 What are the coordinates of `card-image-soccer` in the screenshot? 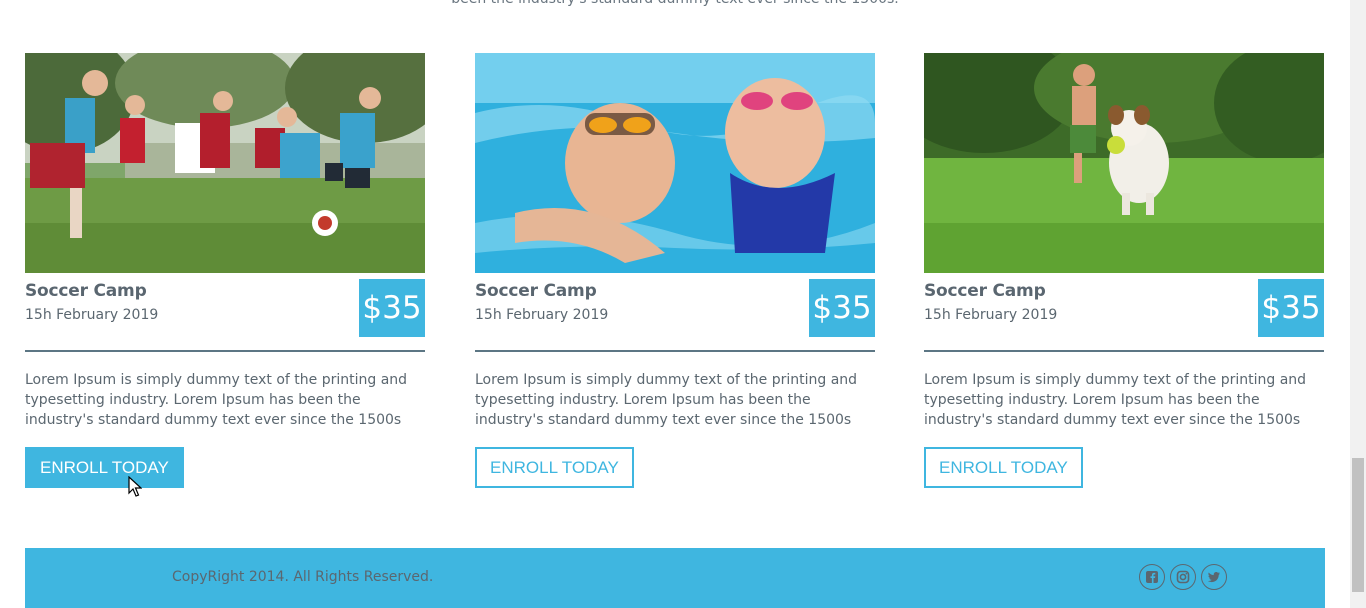 It's located at (225, 163).